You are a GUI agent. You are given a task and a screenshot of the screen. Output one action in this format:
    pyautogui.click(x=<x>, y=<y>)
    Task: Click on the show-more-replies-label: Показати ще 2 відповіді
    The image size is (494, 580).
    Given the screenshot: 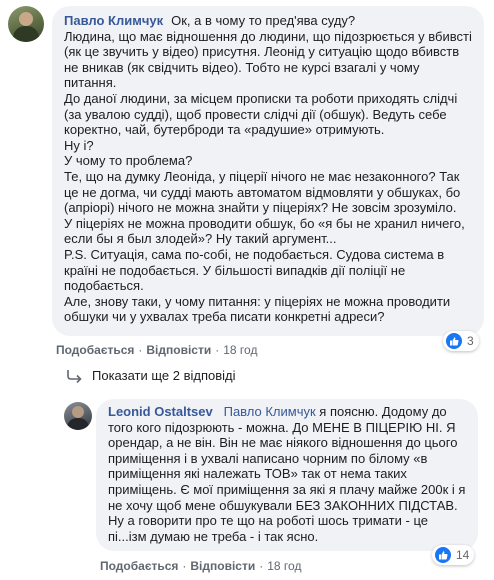 What is the action you would take?
    pyautogui.click(x=164, y=375)
    